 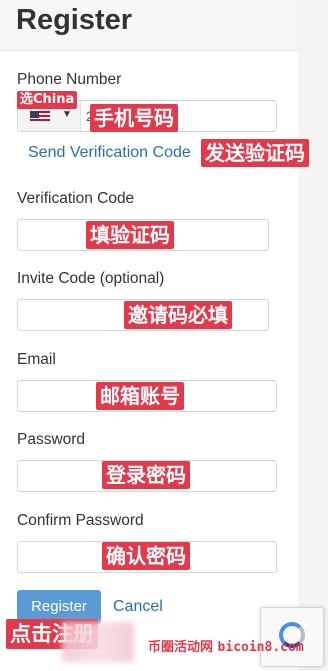 What do you see at coordinates (51, 439) in the screenshot?
I see `password-label: Password` at bounding box center [51, 439].